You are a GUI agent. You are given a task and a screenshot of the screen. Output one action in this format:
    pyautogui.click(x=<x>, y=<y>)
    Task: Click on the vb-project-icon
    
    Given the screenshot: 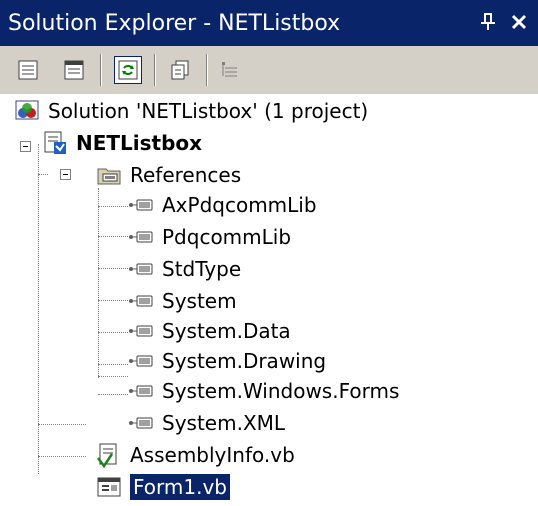 What is the action you would take?
    pyautogui.click(x=55, y=143)
    